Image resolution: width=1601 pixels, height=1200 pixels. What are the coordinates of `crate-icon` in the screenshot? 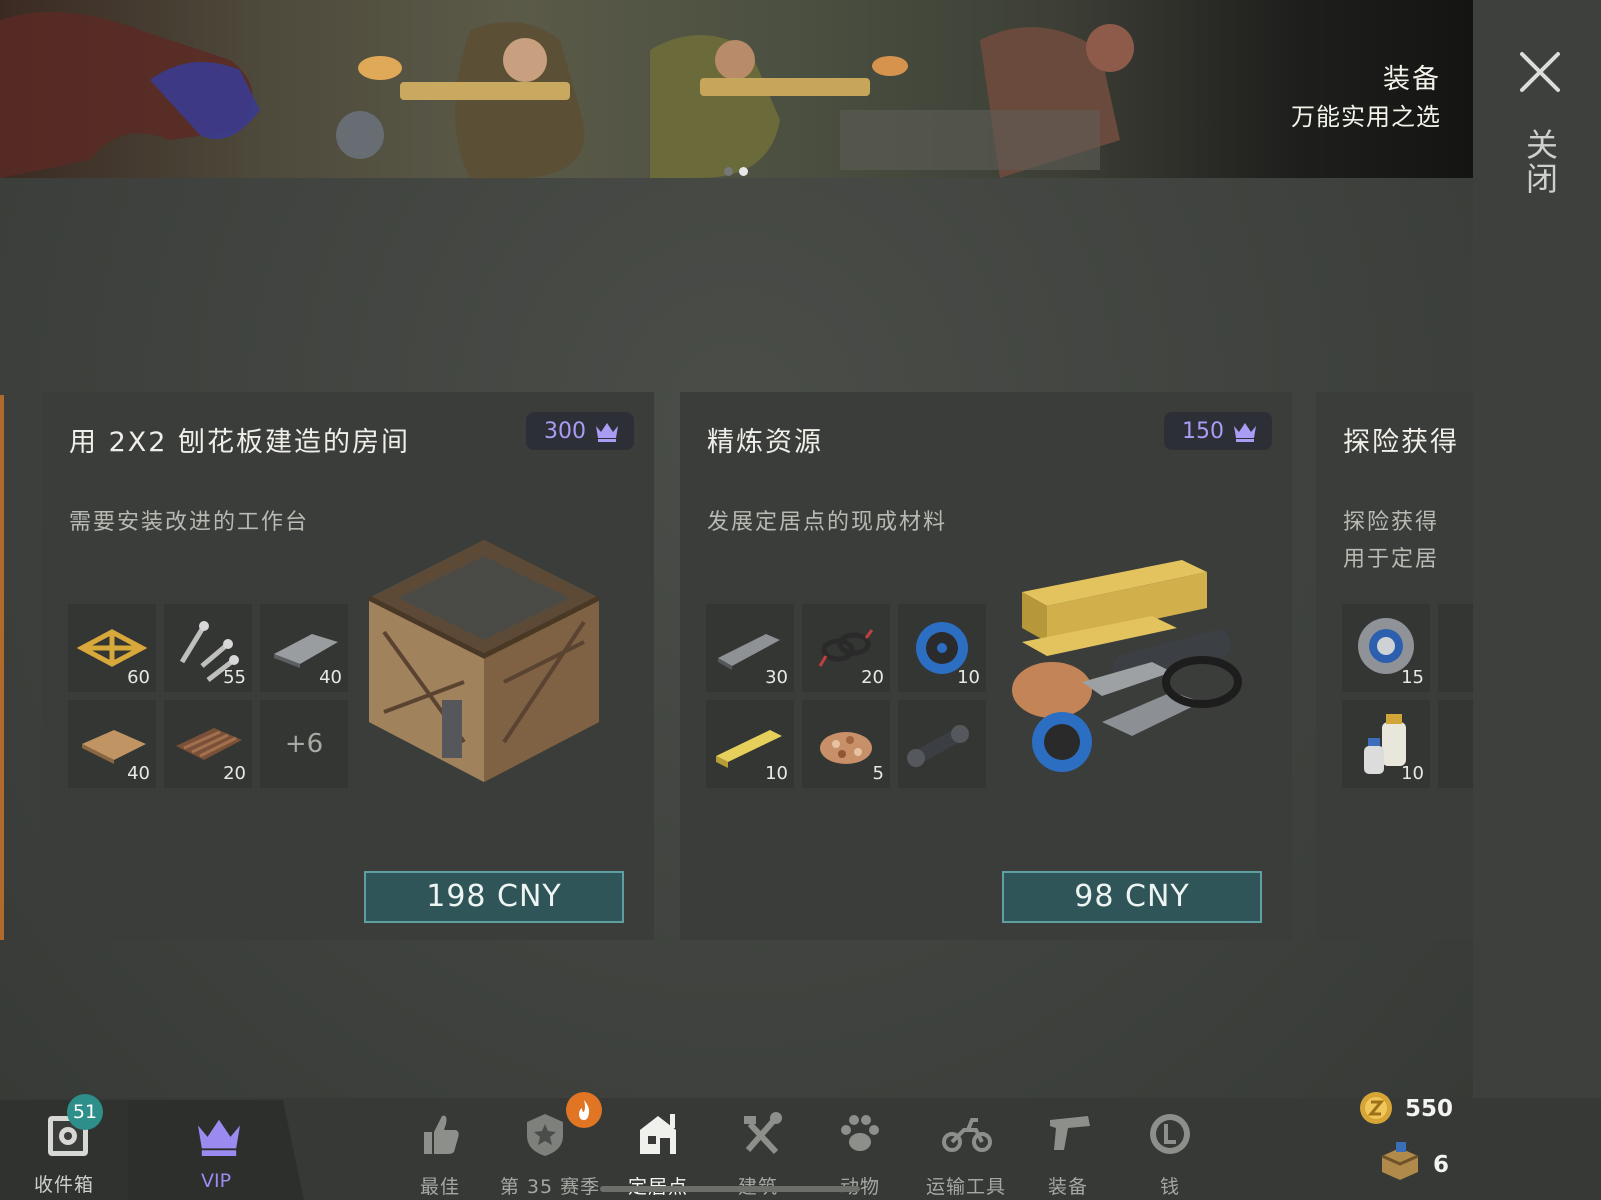 It's located at (1400, 1161).